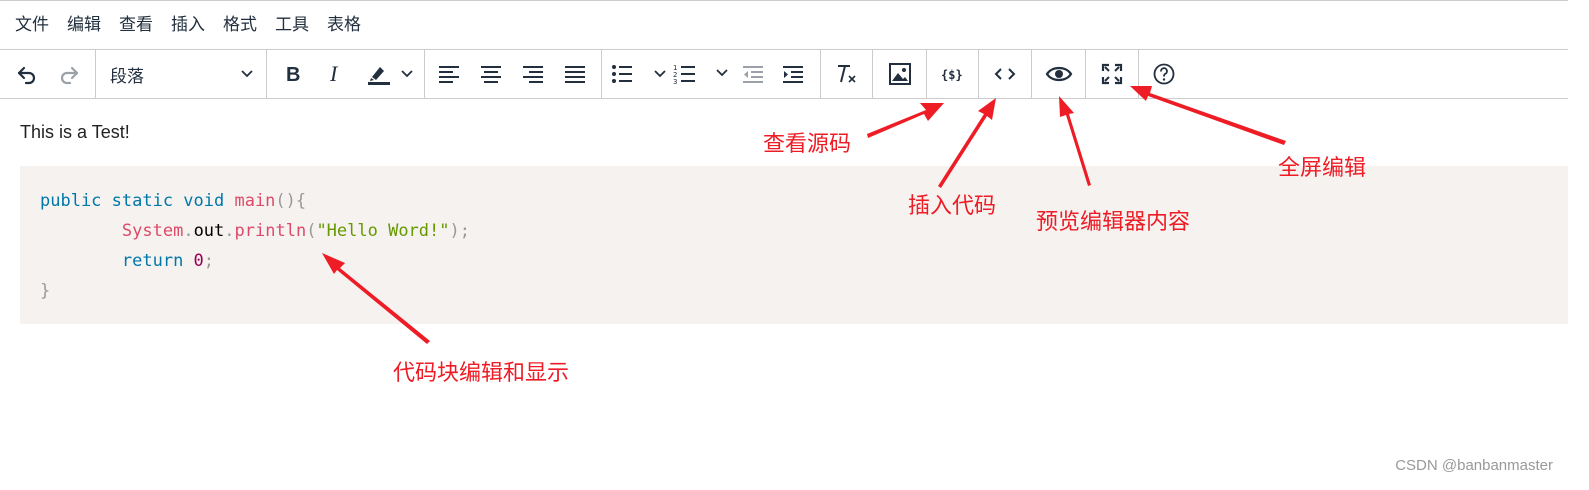 The width and height of the screenshot is (1589, 490). Describe the element at coordinates (1208, 115) in the screenshot. I see `arrow-fullscreen` at that location.